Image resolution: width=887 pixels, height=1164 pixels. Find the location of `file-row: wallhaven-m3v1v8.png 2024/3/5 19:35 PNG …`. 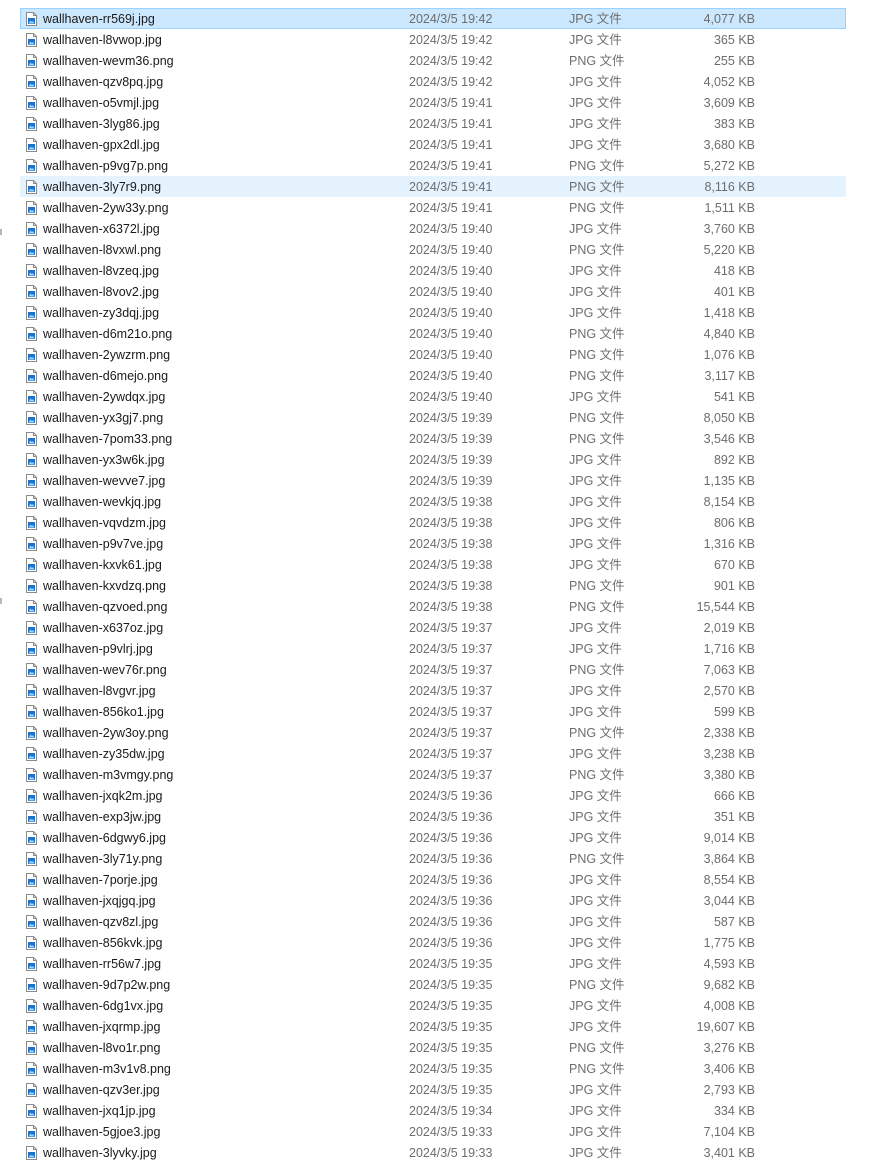

file-row: wallhaven-m3v1v8.png 2024/3/5 19:35 PNG … is located at coordinates (433, 1068).